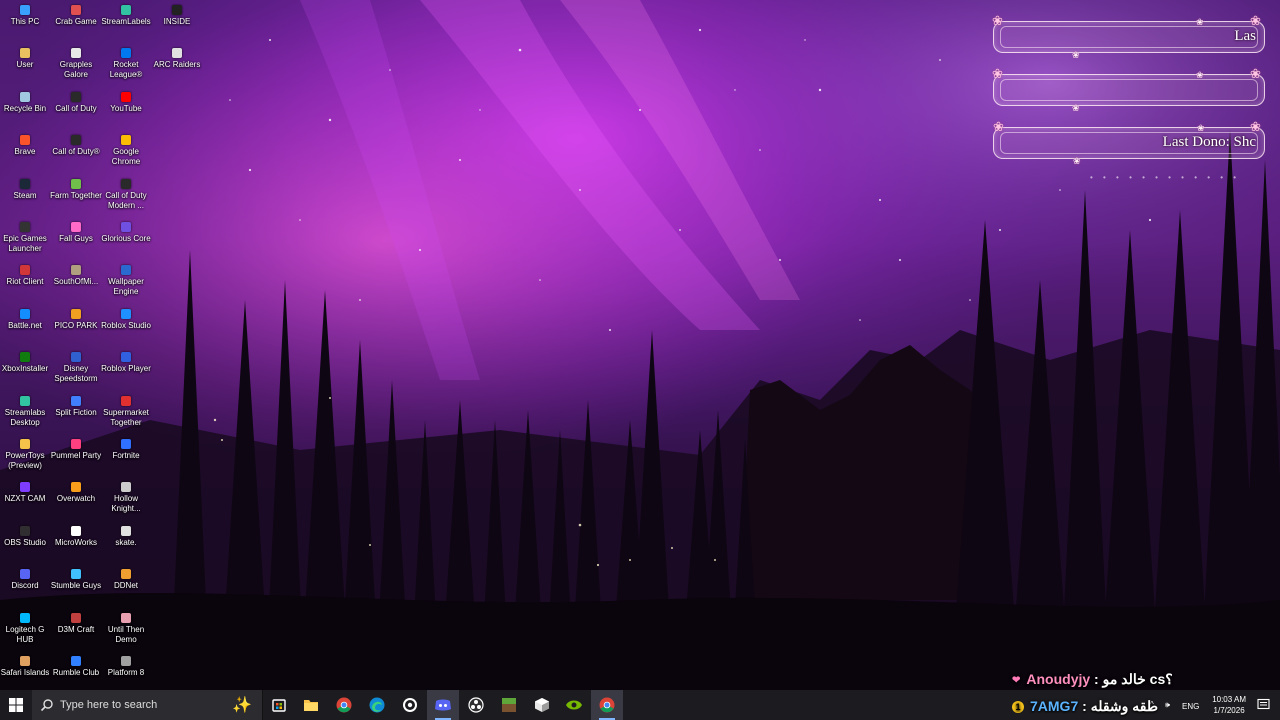 The width and height of the screenshot is (1280, 720). What do you see at coordinates (242, 705) in the screenshot?
I see `sparkle-icon: ✨` at bounding box center [242, 705].